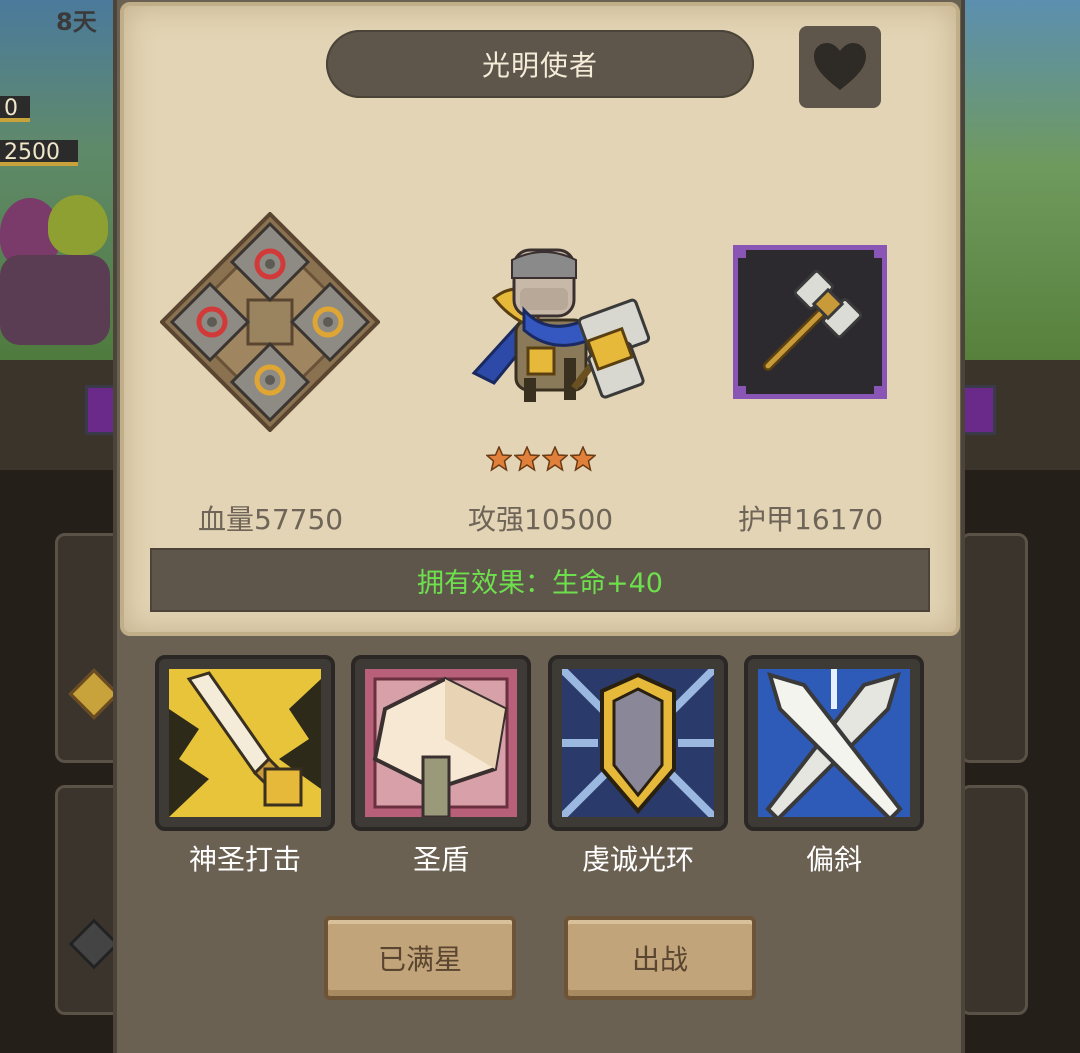 The image size is (1080, 1053). What do you see at coordinates (978, 410) in the screenshot?
I see `background-card-slot` at bounding box center [978, 410].